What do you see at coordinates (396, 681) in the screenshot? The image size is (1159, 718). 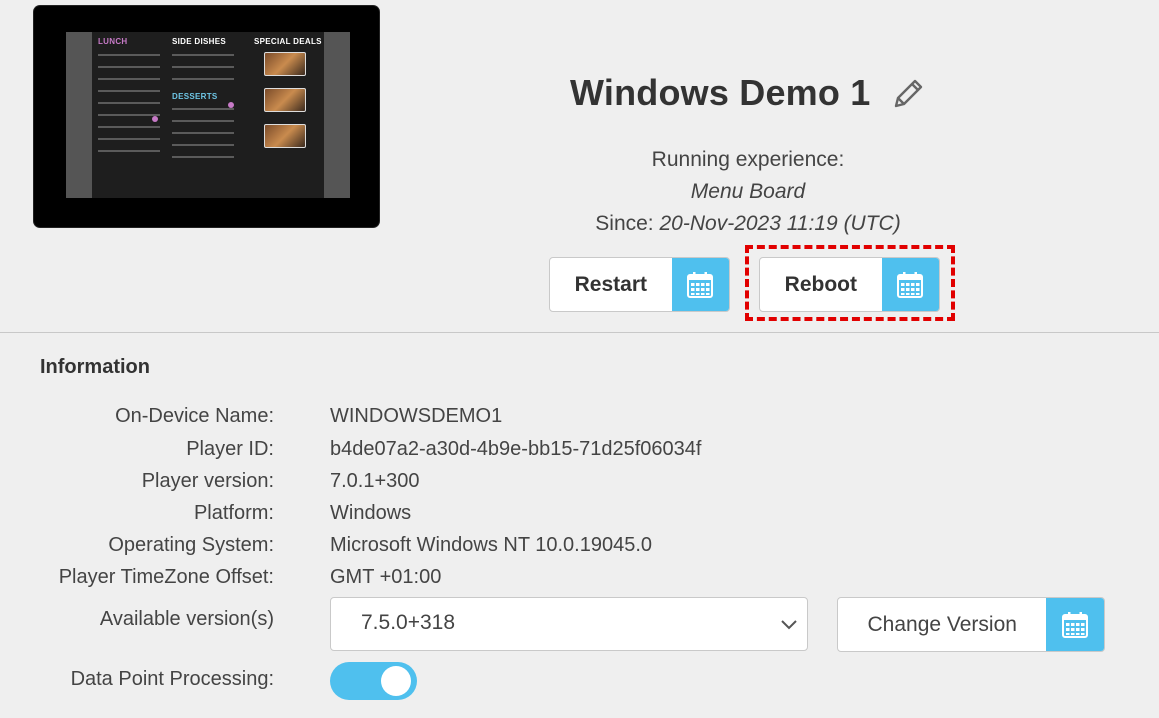 I see `toggle-knob` at bounding box center [396, 681].